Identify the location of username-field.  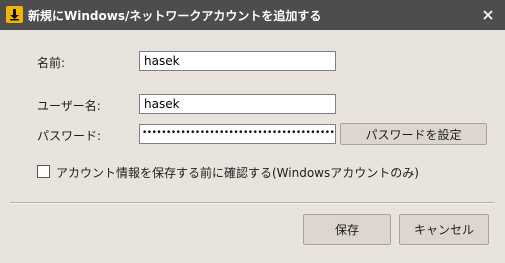
(237, 104).